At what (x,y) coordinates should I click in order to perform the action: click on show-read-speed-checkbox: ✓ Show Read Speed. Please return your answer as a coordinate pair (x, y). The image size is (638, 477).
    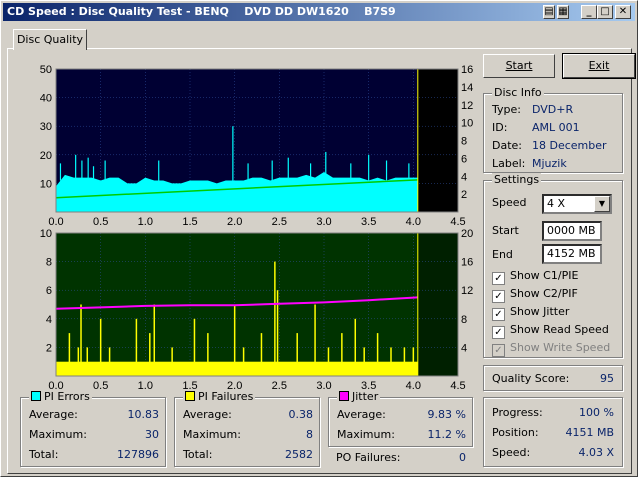
    Looking at the image, I should click on (550, 331).